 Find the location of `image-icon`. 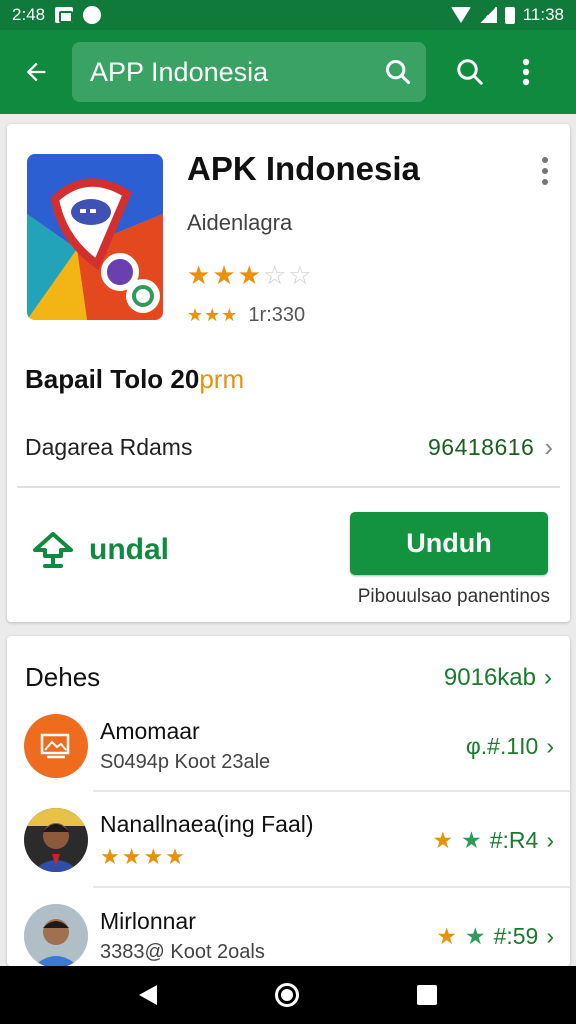

image-icon is located at coordinates (55, 746).